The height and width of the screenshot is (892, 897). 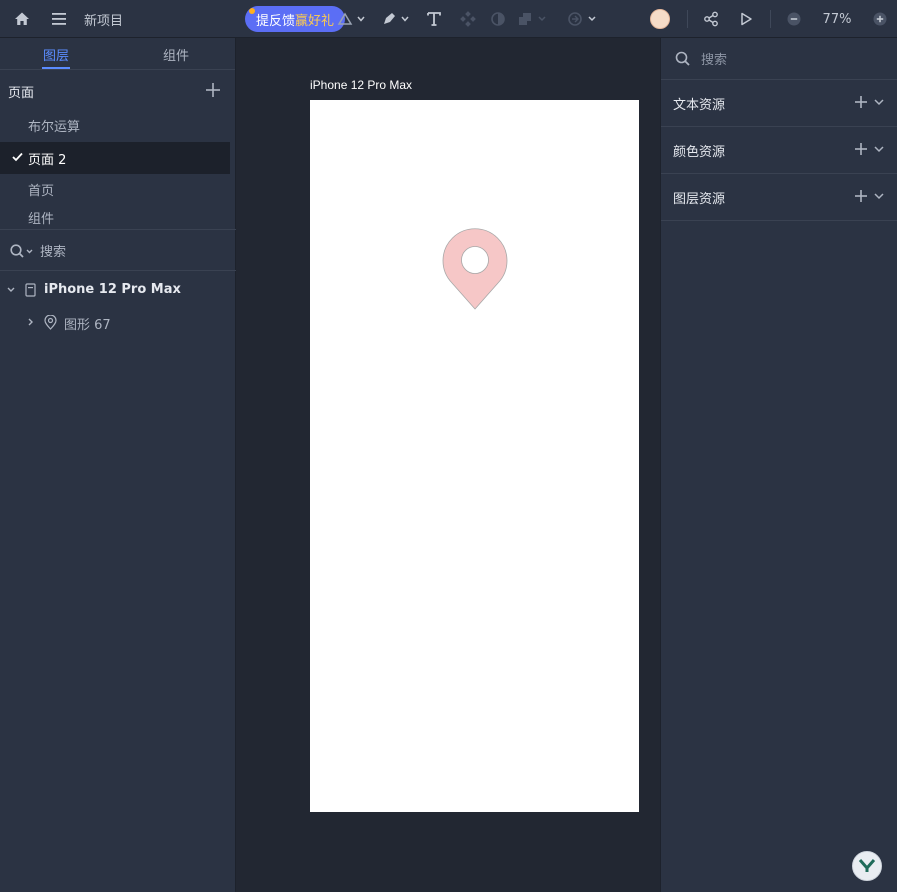 What do you see at coordinates (699, 105) in the screenshot?
I see `asset-section-title: 文本资源` at bounding box center [699, 105].